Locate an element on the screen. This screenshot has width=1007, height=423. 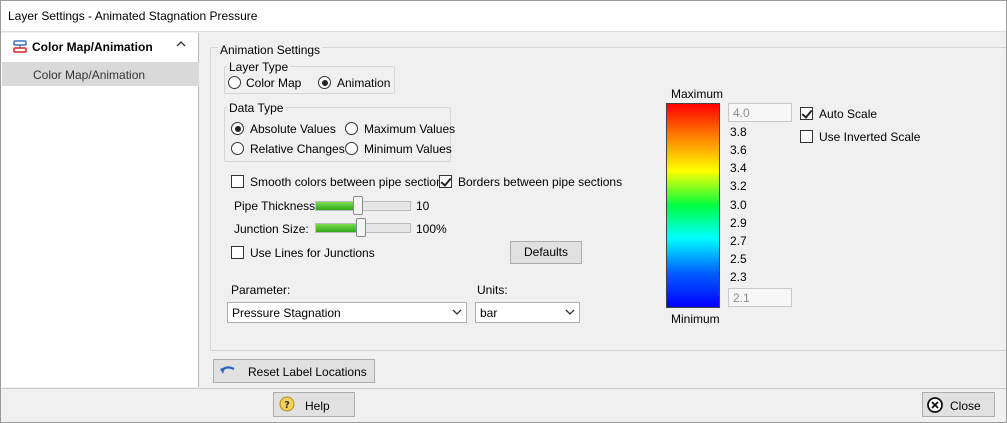
inverted-scale-label: Use Inverted Scale is located at coordinates (870, 137).